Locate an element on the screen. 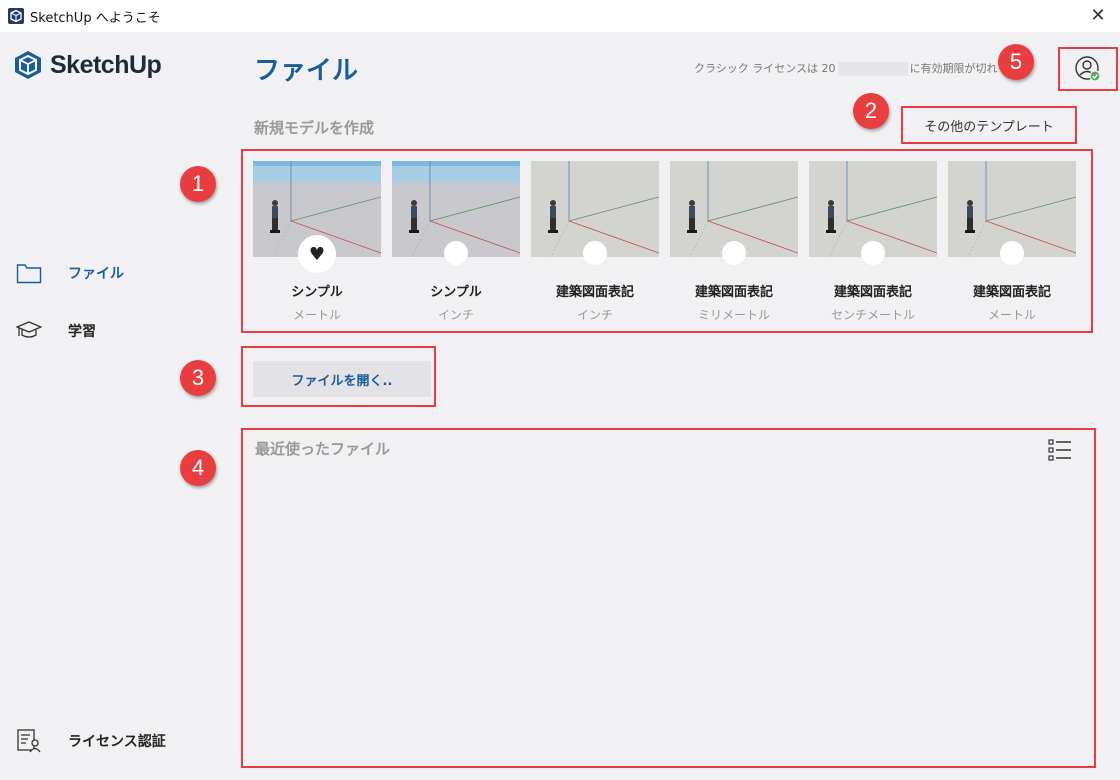 This screenshot has width=1120, height=780. template-card: 建築図面表記 センチメートル is located at coordinates (873, 242).